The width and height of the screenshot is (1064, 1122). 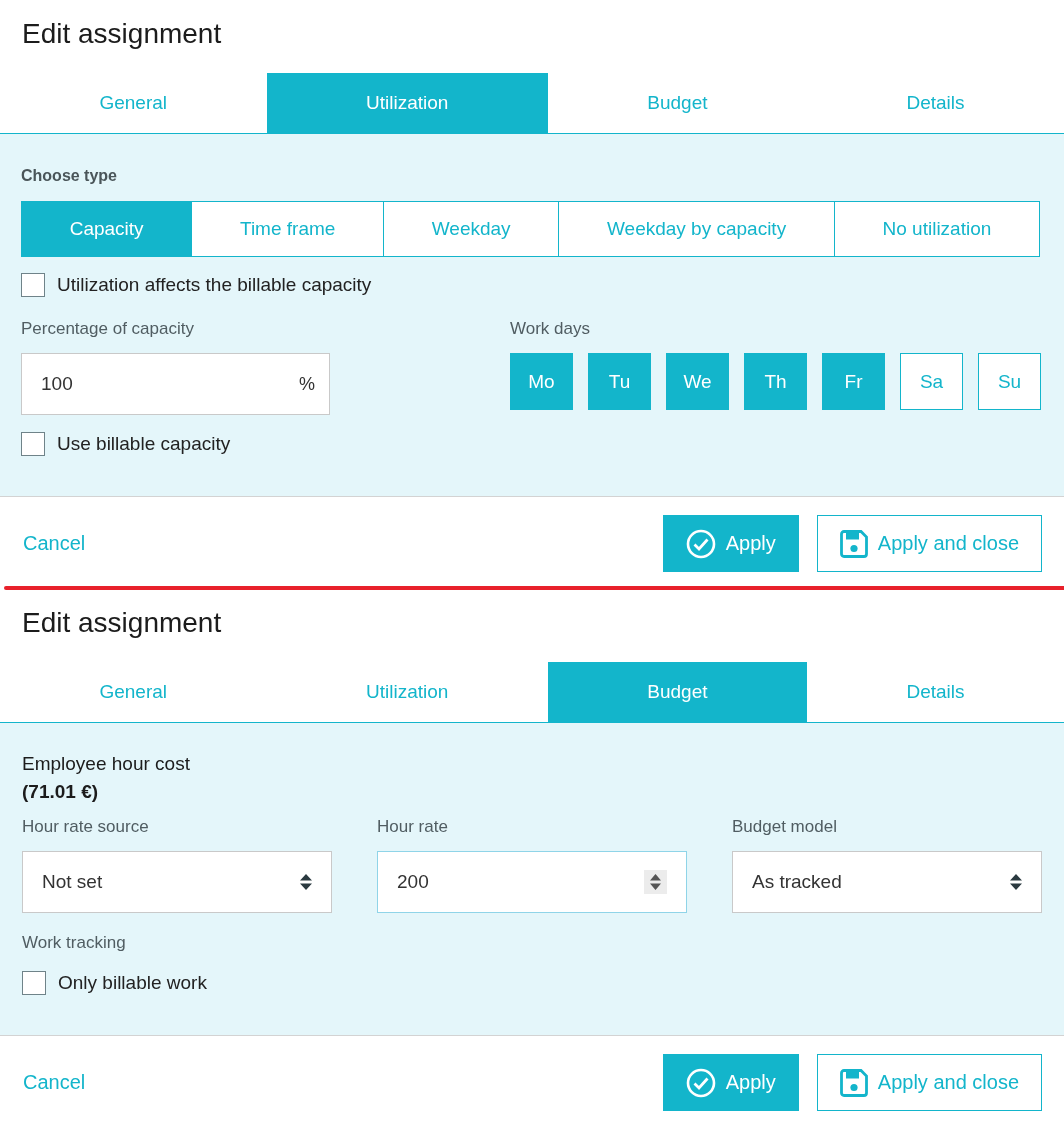 I want to click on day-toggle: Tu, so click(x=619, y=381).